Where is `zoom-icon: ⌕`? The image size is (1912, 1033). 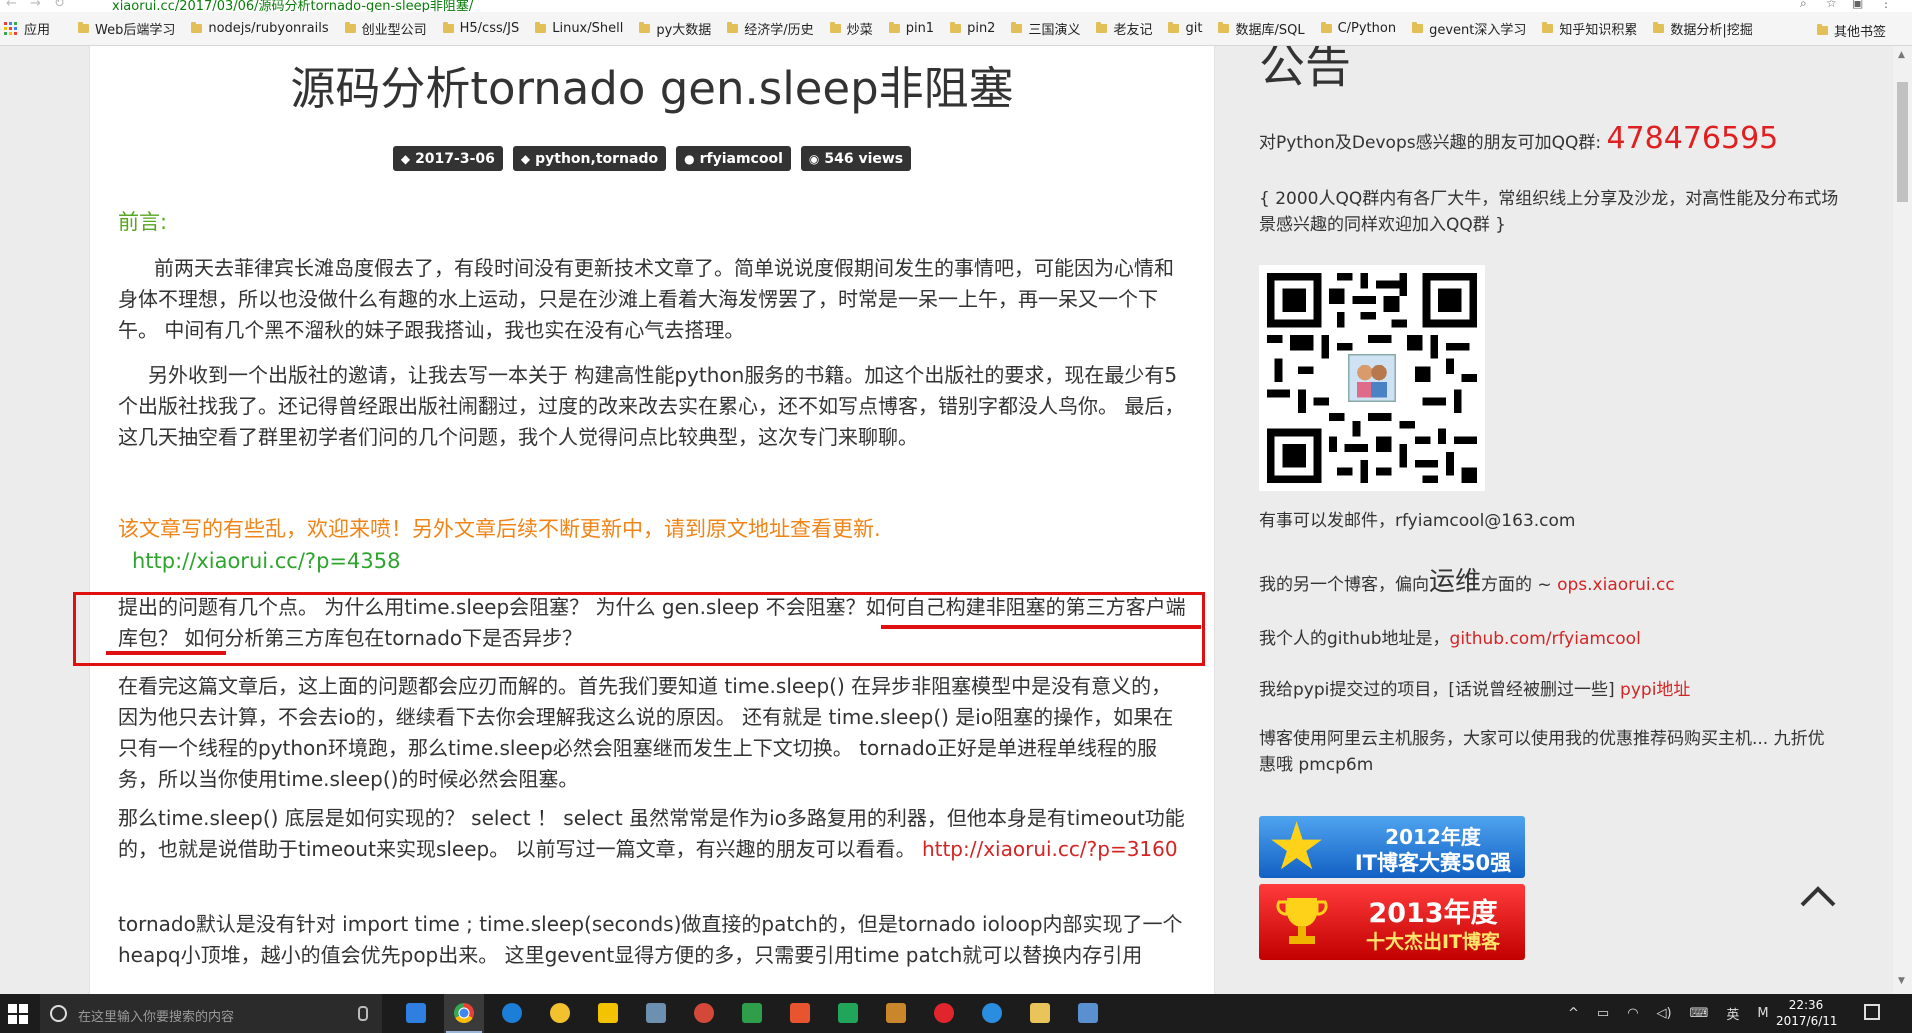
zoom-icon: ⌕ is located at coordinates (1803, 5).